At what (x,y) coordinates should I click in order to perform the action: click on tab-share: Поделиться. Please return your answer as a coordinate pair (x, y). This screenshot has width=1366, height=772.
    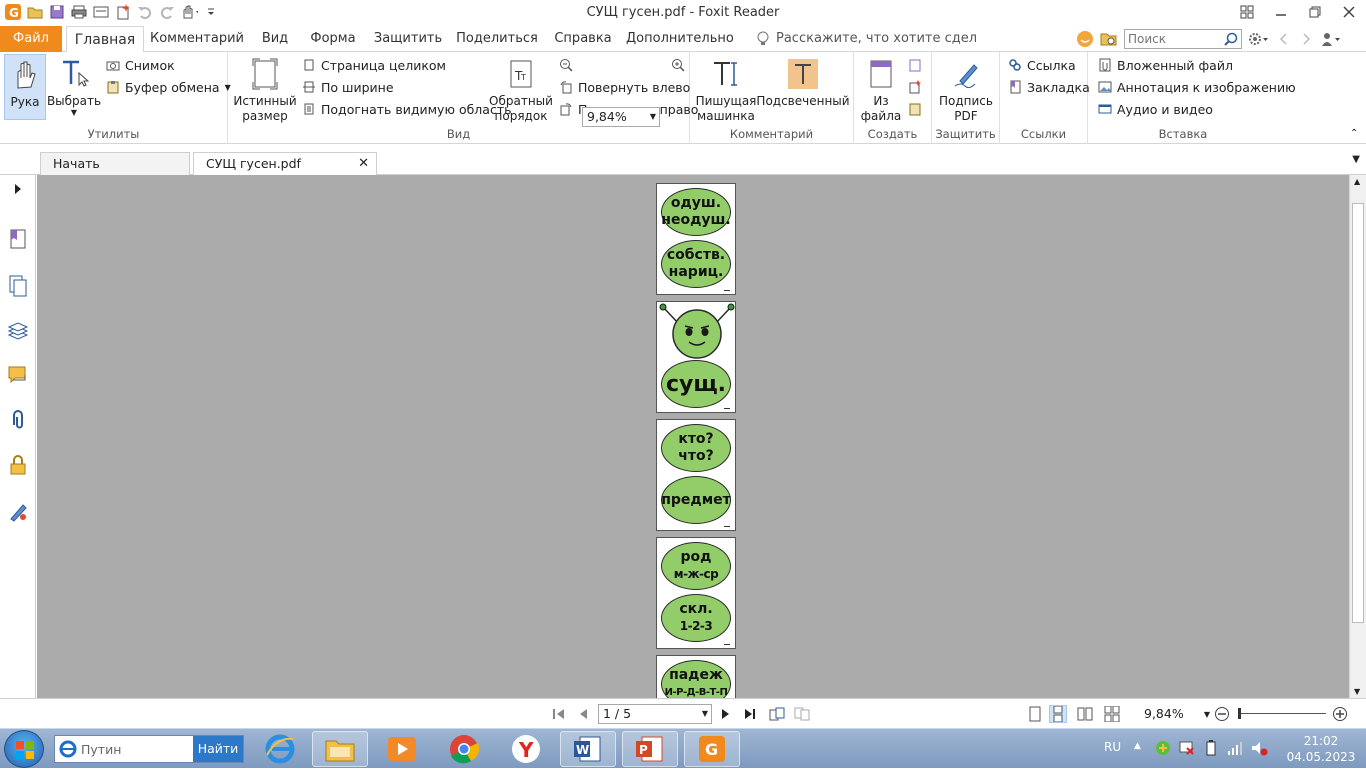
    Looking at the image, I should click on (497, 39).